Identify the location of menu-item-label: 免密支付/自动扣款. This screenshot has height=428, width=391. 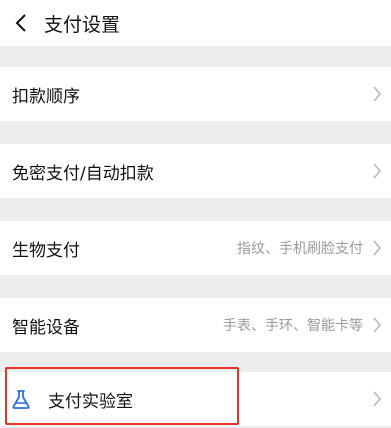
(83, 173).